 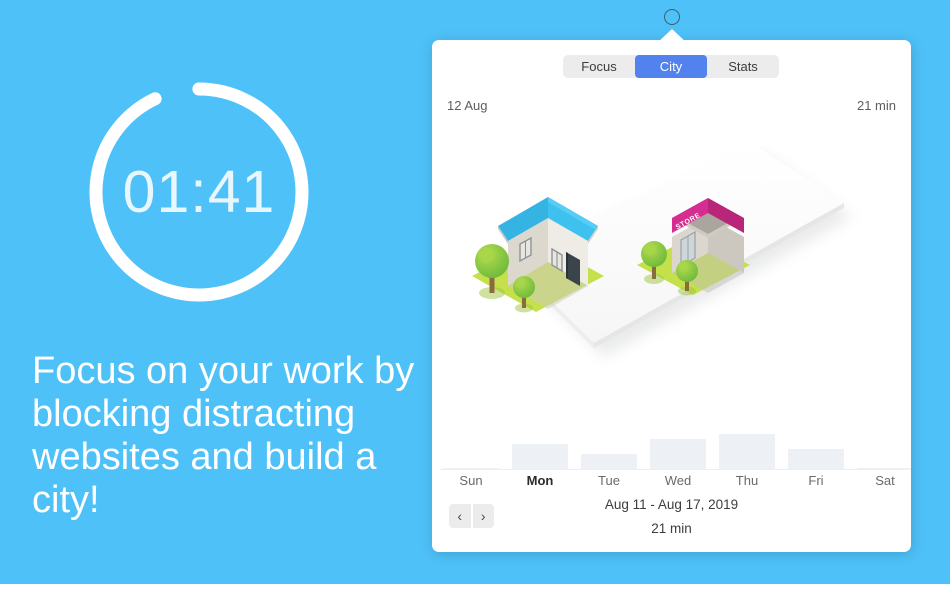 What do you see at coordinates (876, 105) in the screenshot?
I see `summary-duration: 21 min` at bounding box center [876, 105].